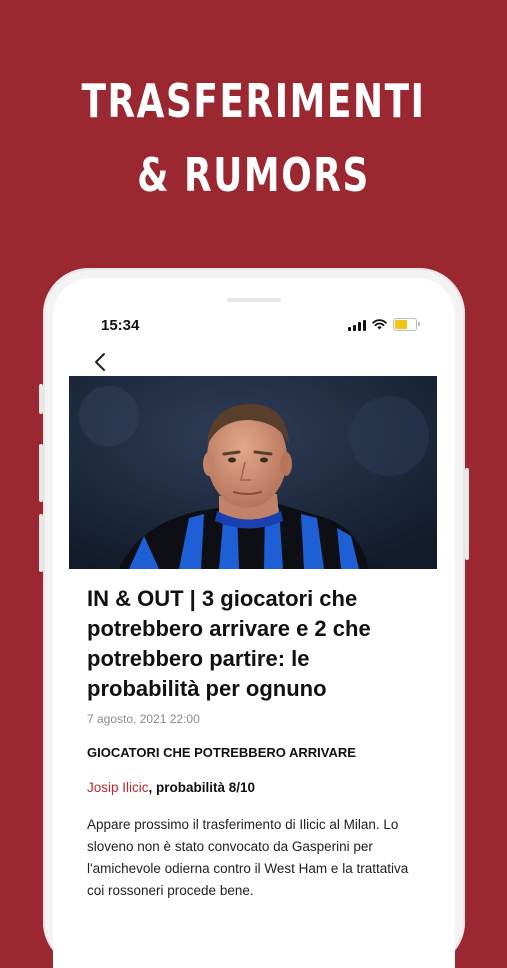  Describe the element at coordinates (379, 324) in the screenshot. I see `wifi-icon` at that location.